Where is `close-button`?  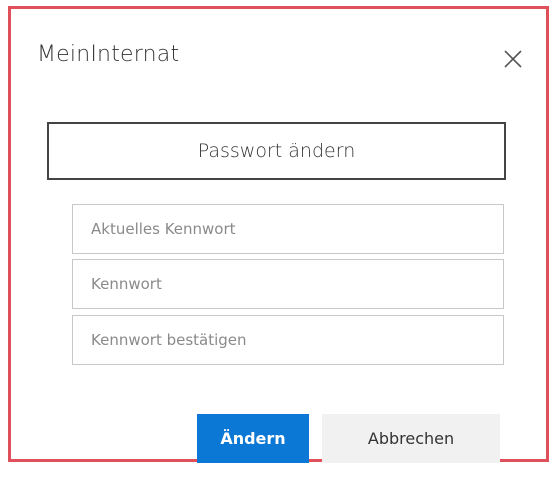 close-button is located at coordinates (513, 59).